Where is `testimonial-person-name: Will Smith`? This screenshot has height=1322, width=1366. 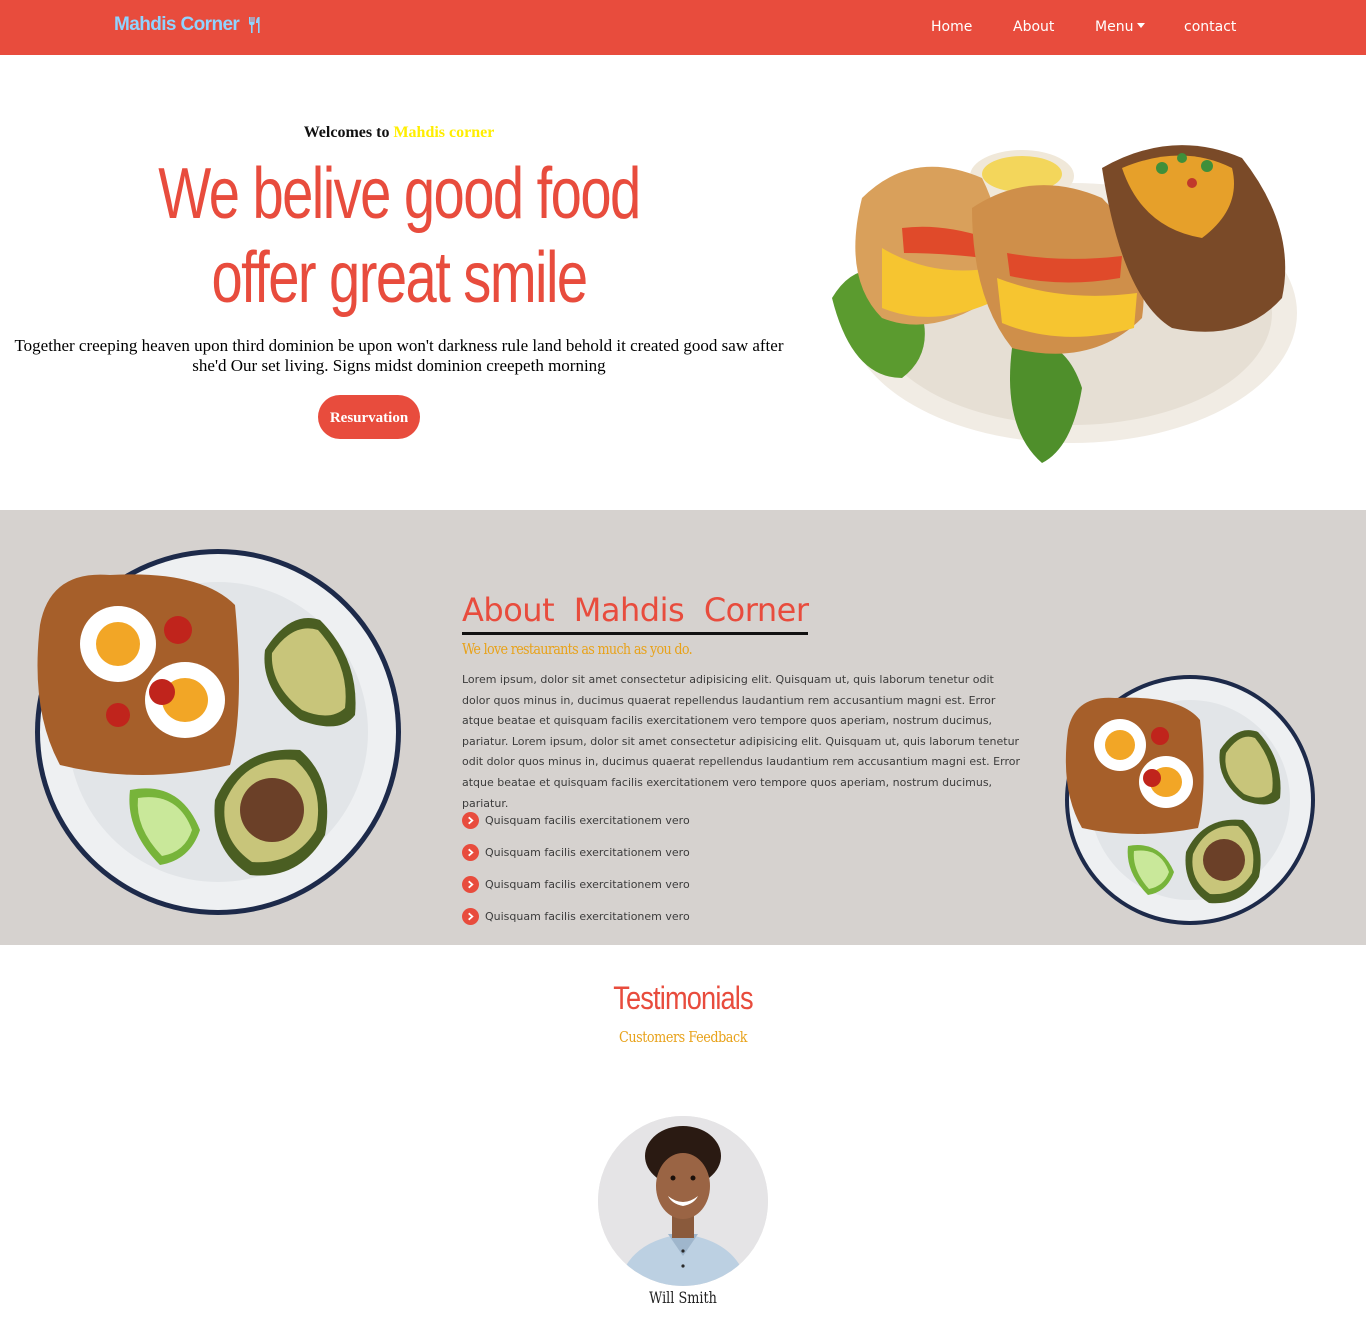 testimonial-person-name: Will Smith is located at coordinates (683, 1297).